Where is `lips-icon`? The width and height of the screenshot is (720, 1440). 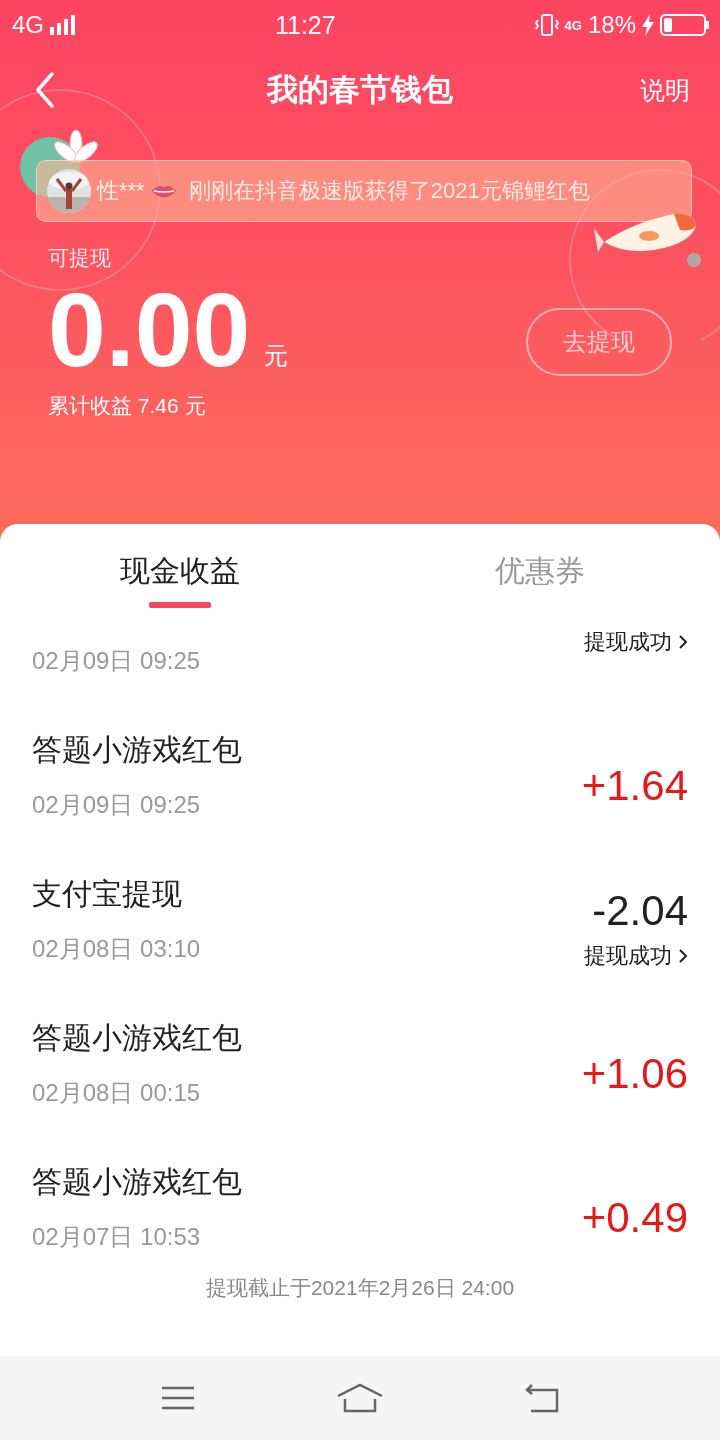
lips-icon is located at coordinates (163, 191).